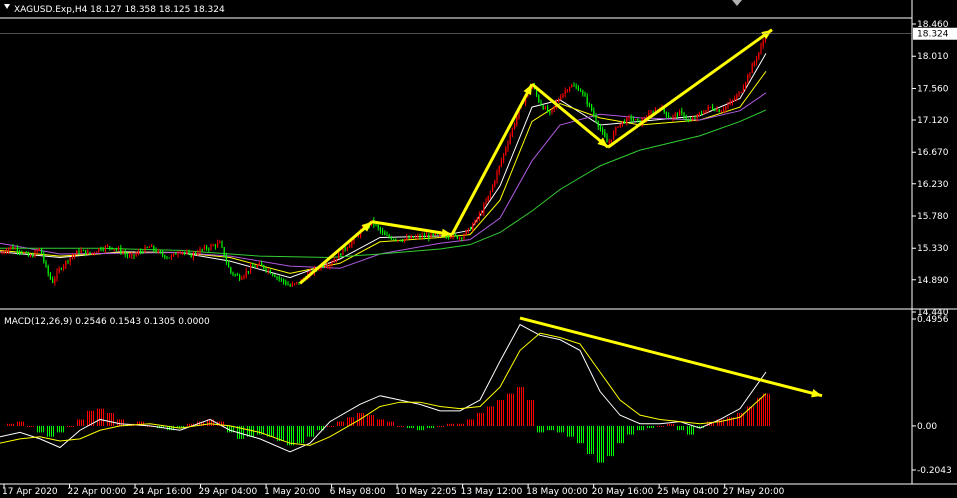 This screenshot has width=957, height=498. What do you see at coordinates (933, 89) in the screenshot?
I see `price-tick-label: 17.560` at bounding box center [933, 89].